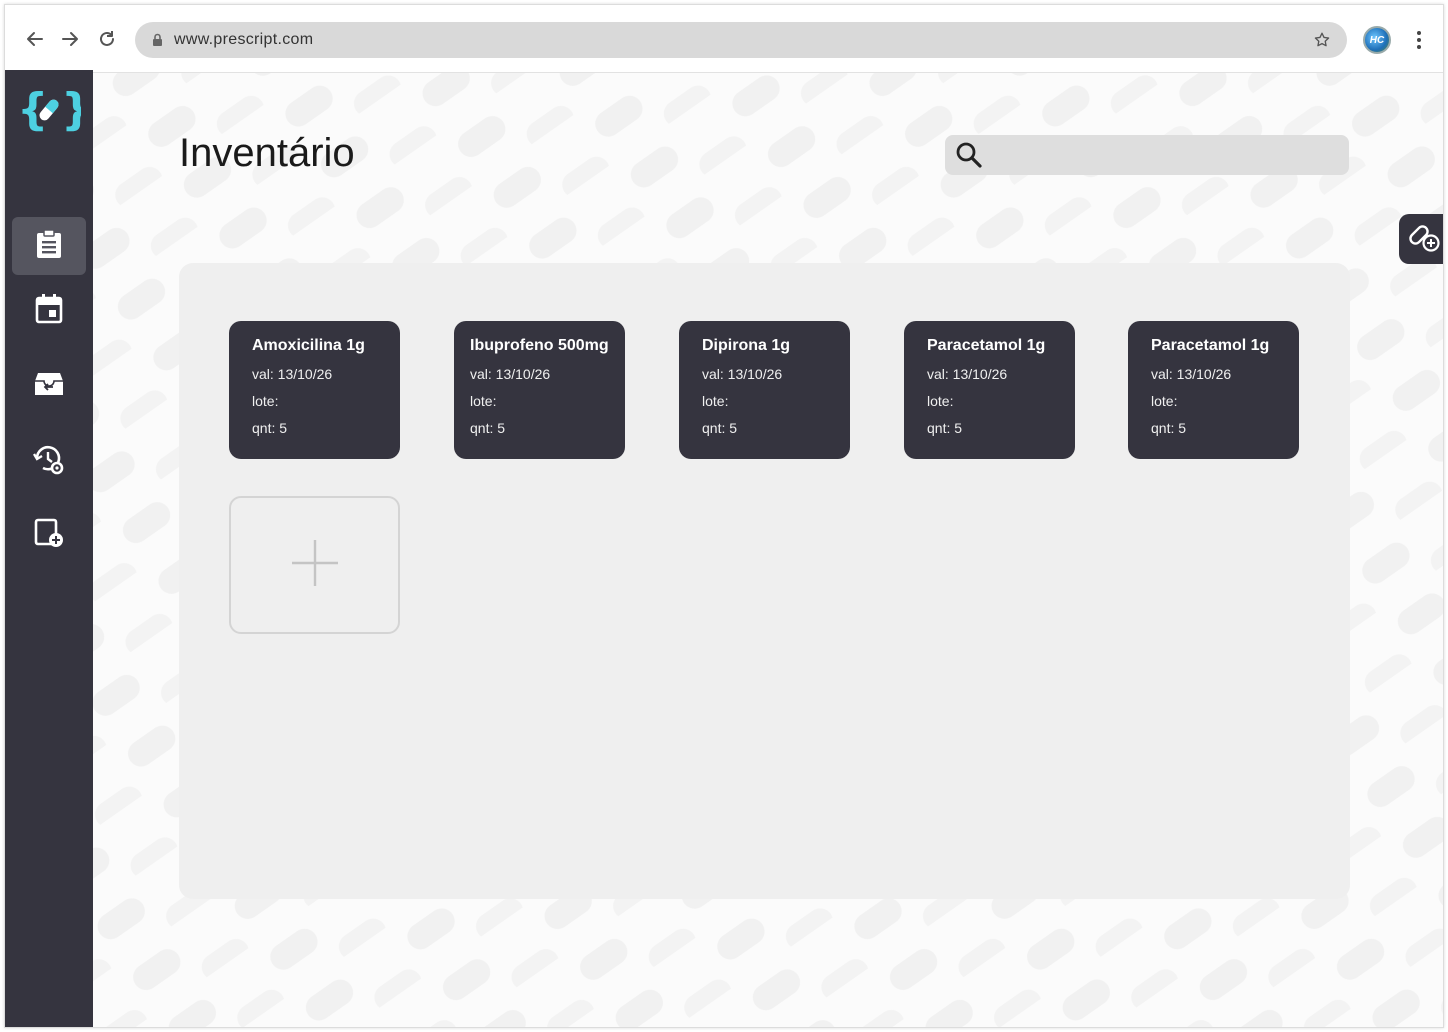  I want to click on archive-return-icon, so click(49, 386).